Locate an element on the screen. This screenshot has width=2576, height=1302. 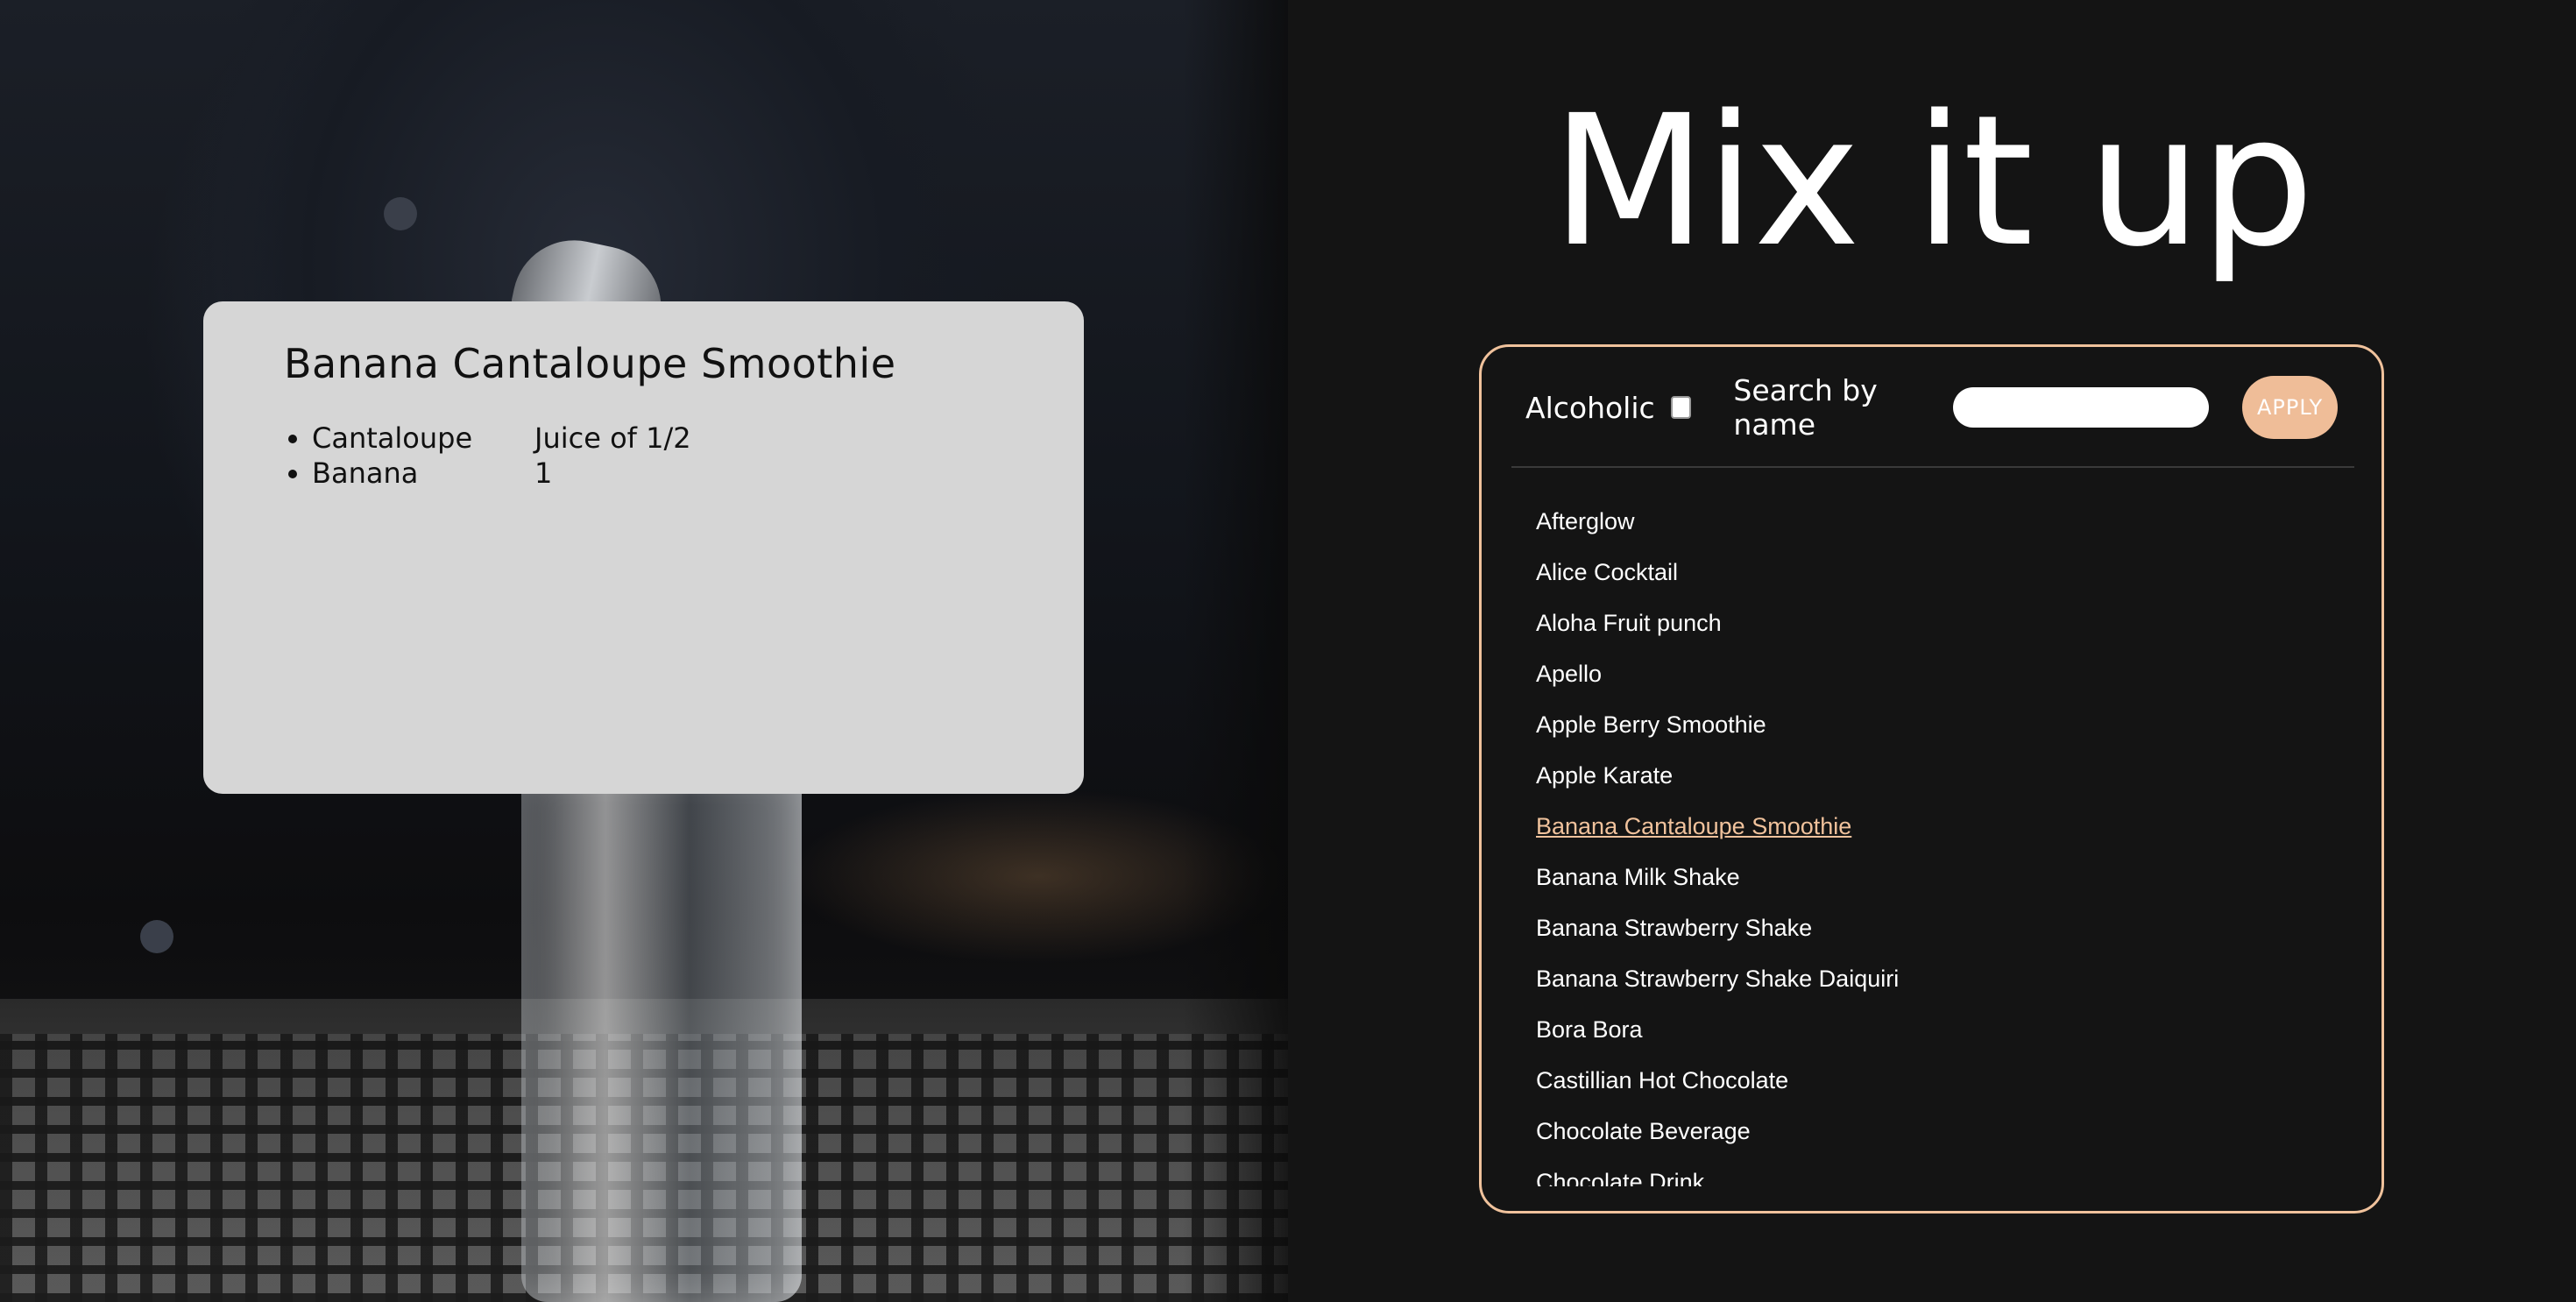
drink-item: Chocolate Drink is located at coordinates (1941, 1171).